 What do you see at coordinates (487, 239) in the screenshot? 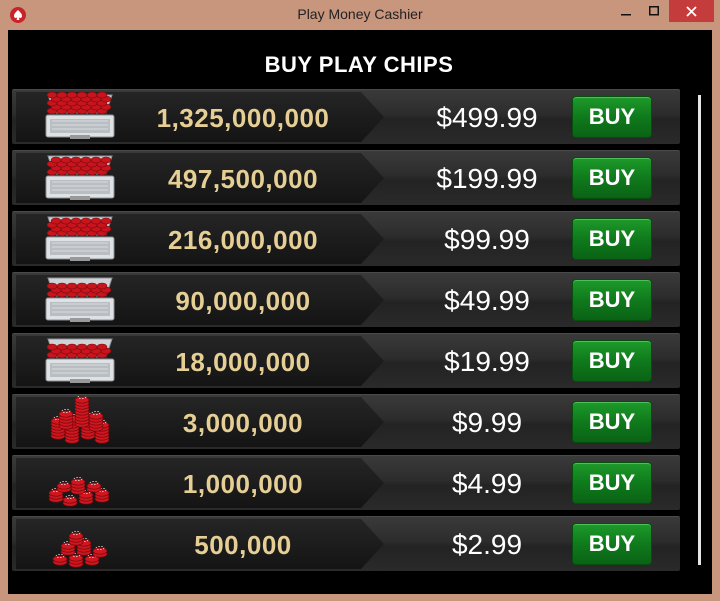
I see `package-price: $99.99` at bounding box center [487, 239].